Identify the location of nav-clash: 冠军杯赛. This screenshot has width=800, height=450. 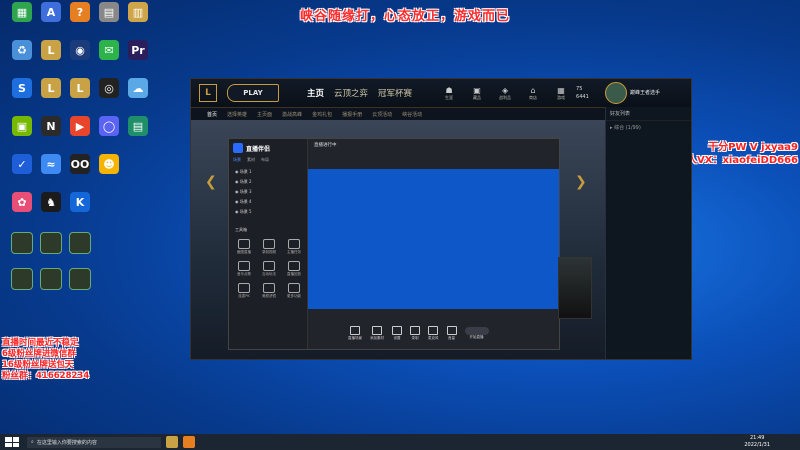
(395, 93).